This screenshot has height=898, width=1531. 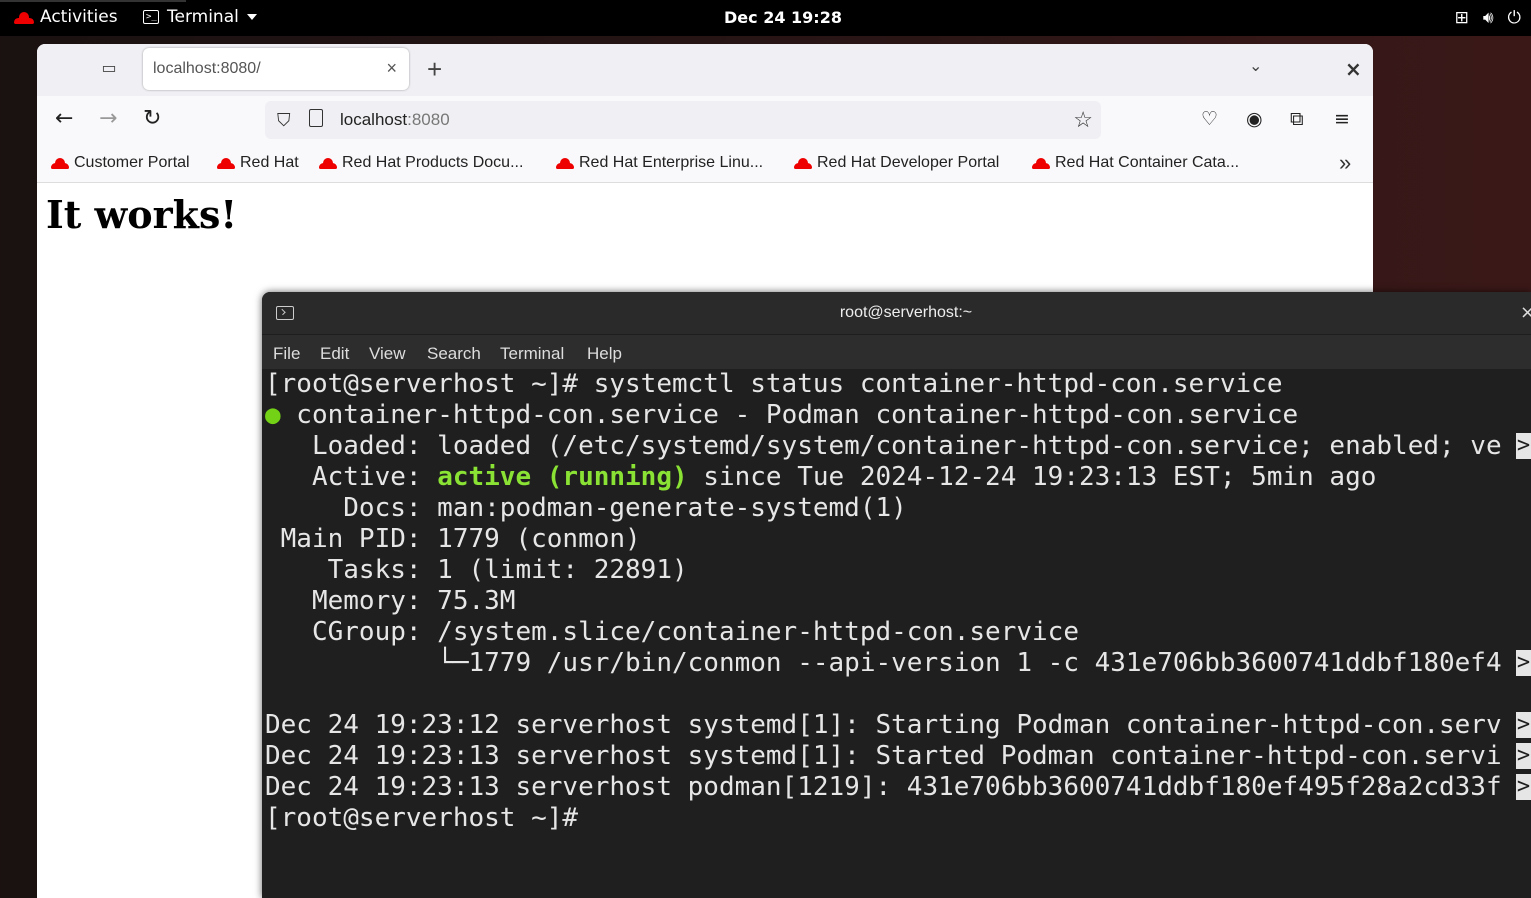 What do you see at coordinates (387, 354) in the screenshot?
I see `menu-view: View` at bounding box center [387, 354].